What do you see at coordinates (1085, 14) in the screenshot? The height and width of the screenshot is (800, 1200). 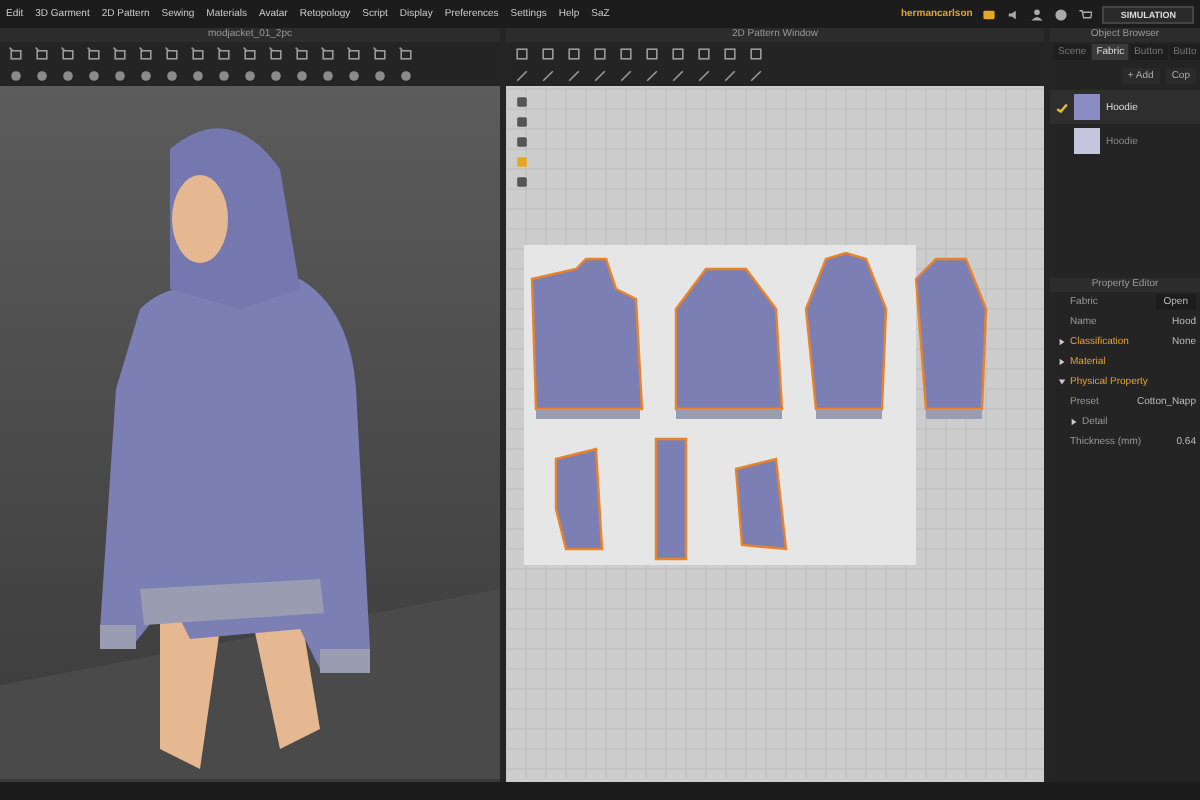 I see `cart-icon` at bounding box center [1085, 14].